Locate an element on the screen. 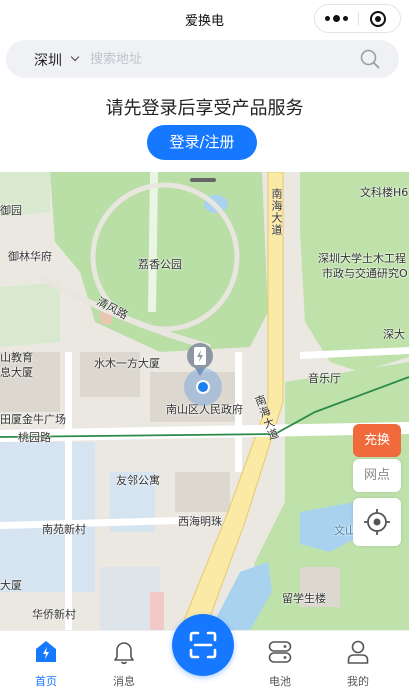 The height and width of the screenshot is (700, 409). map-label: 田厦金牛广场 is located at coordinates (33, 419).